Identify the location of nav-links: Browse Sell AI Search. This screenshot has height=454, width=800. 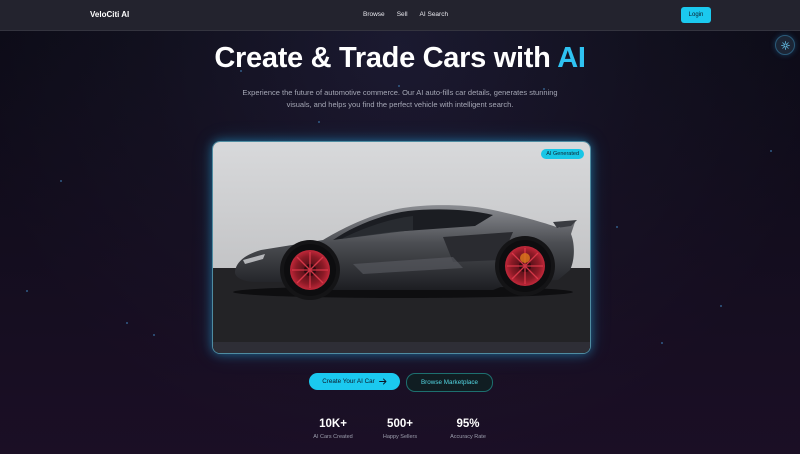
(405, 14).